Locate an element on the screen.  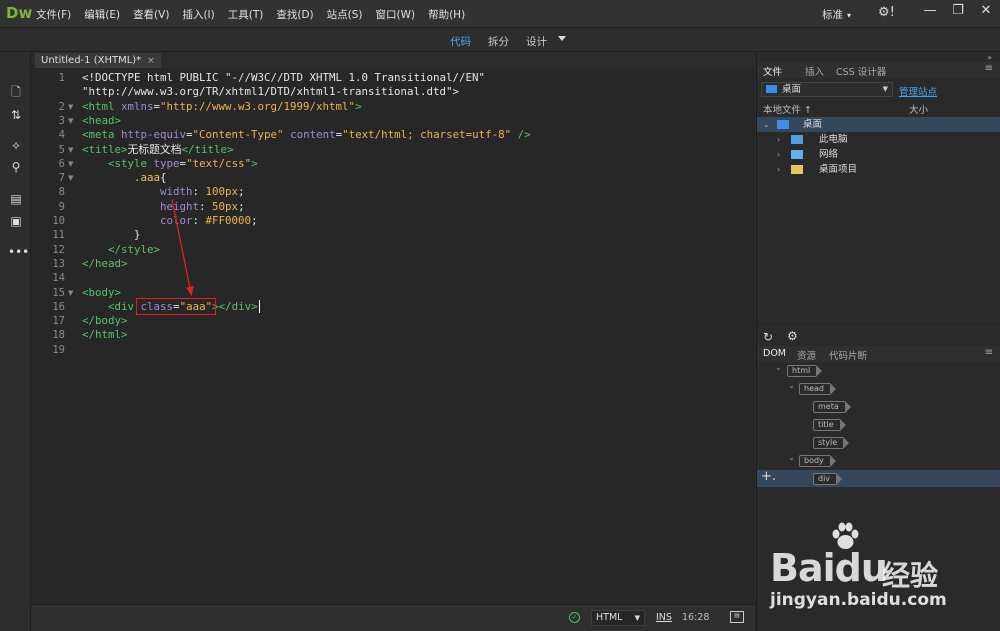
files-panel-tabs: 文件 插入 CSS 设计器 ≡ is located at coordinates (878, 70).